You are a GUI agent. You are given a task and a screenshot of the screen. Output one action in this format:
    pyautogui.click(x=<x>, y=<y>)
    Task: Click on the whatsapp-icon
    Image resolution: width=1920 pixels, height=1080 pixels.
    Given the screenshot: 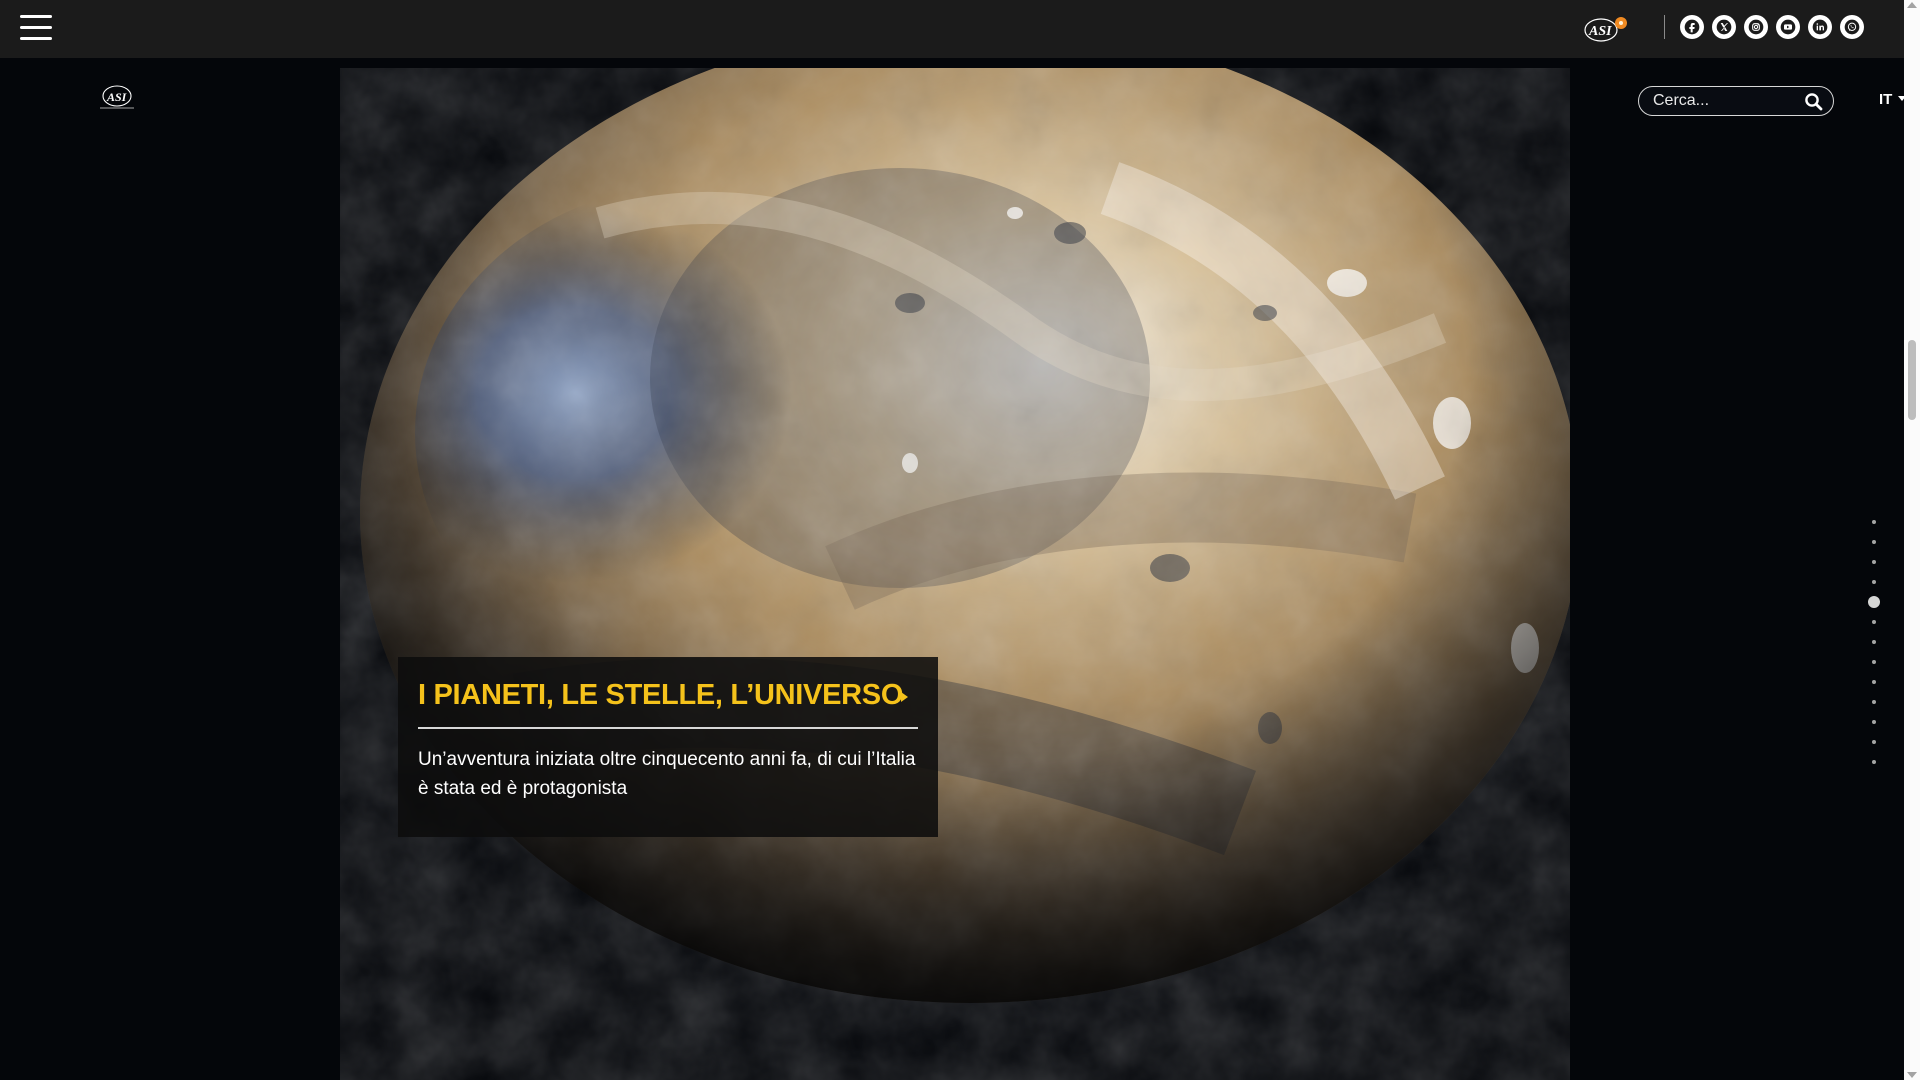 What is the action you would take?
    pyautogui.click(x=1852, y=27)
    